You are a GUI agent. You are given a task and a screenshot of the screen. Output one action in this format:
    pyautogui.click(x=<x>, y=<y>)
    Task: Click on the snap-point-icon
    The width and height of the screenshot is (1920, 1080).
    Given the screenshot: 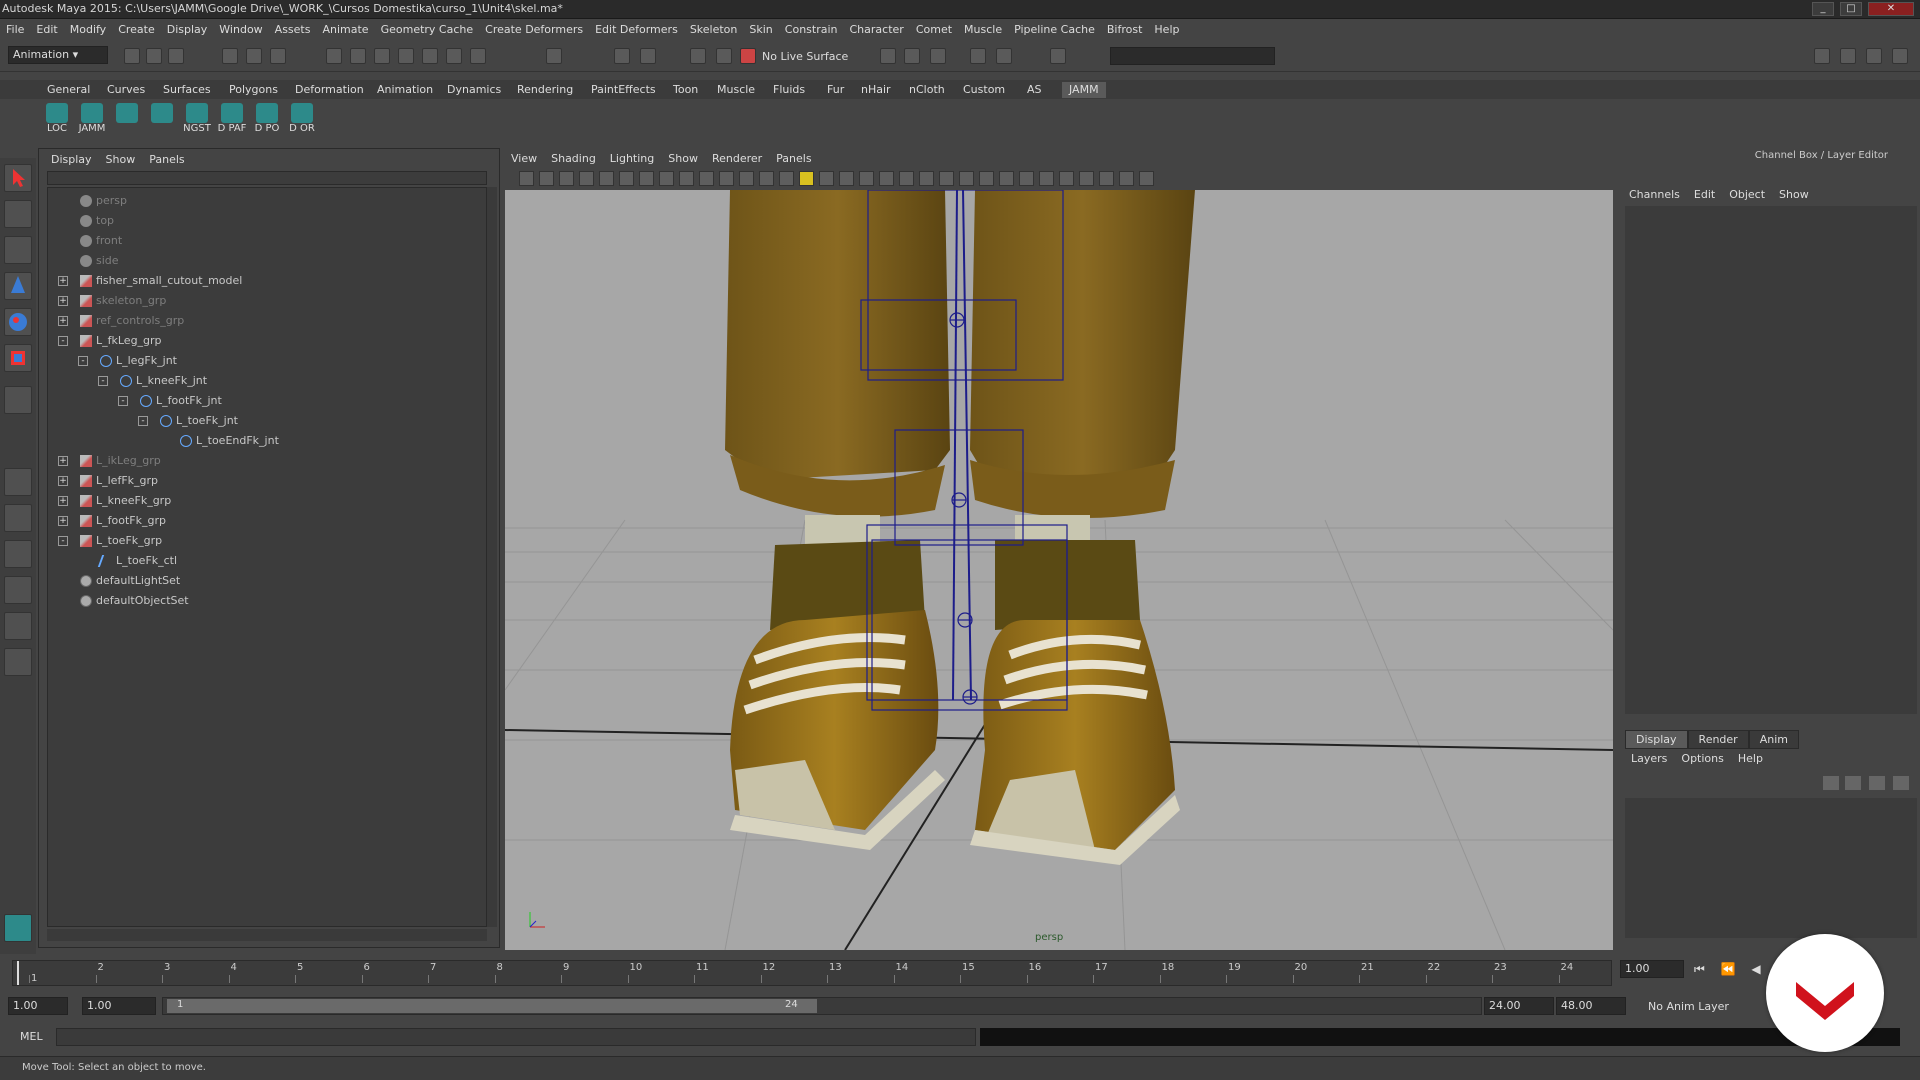 What is the action you would take?
    pyautogui.click(x=382, y=56)
    